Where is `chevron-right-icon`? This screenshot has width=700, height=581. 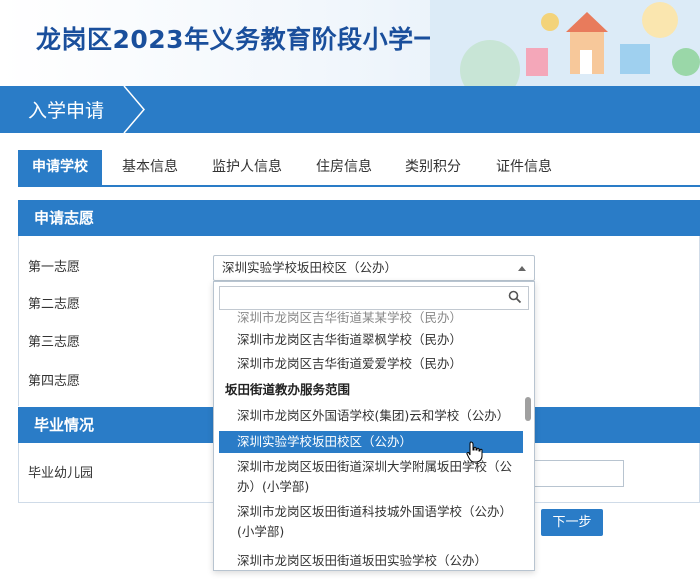 chevron-right-icon is located at coordinates (134, 109).